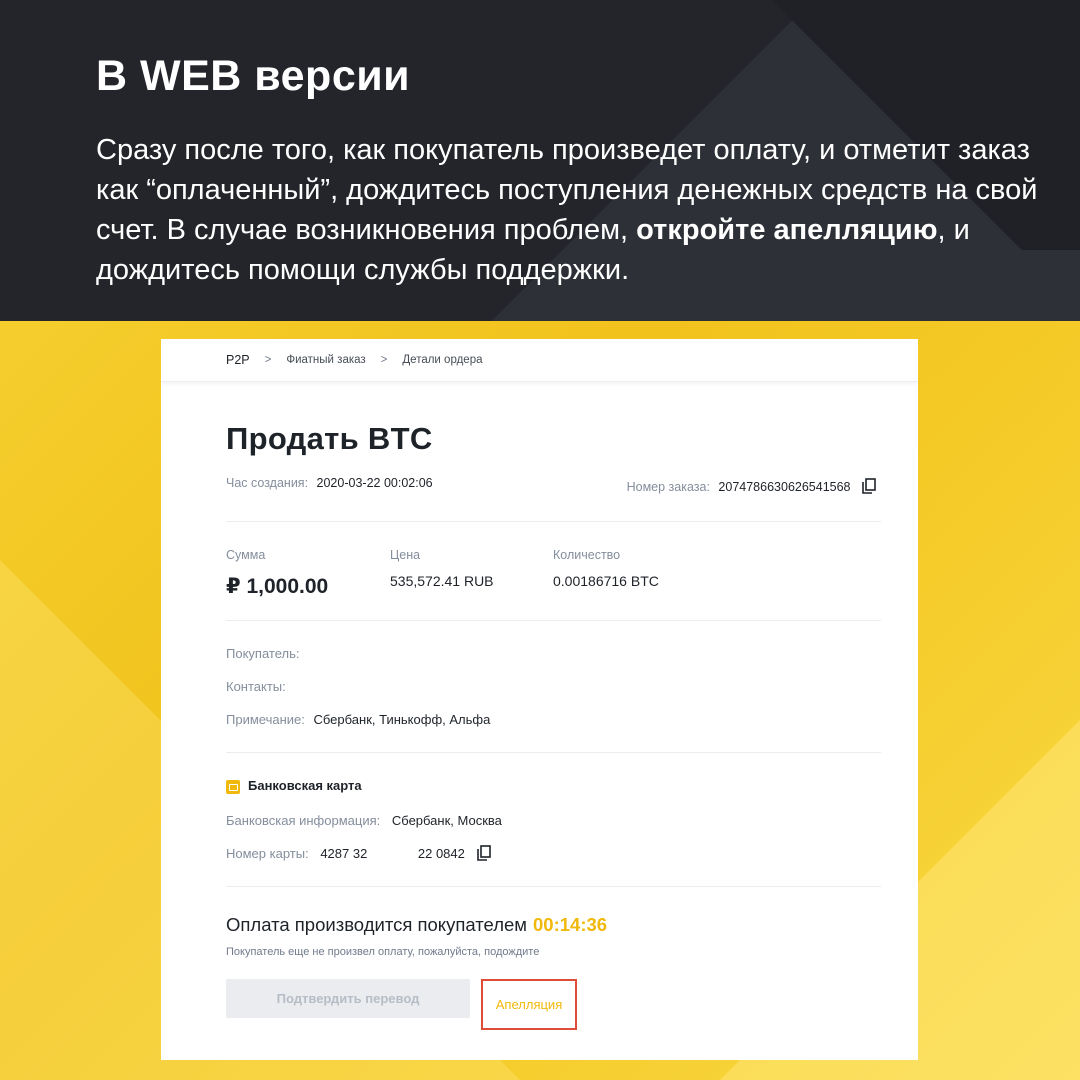 The image size is (1080, 1080). Describe the element at coordinates (402, 719) in the screenshot. I see `note-value: Сбербанк, Тинькофф, Альфа` at that location.